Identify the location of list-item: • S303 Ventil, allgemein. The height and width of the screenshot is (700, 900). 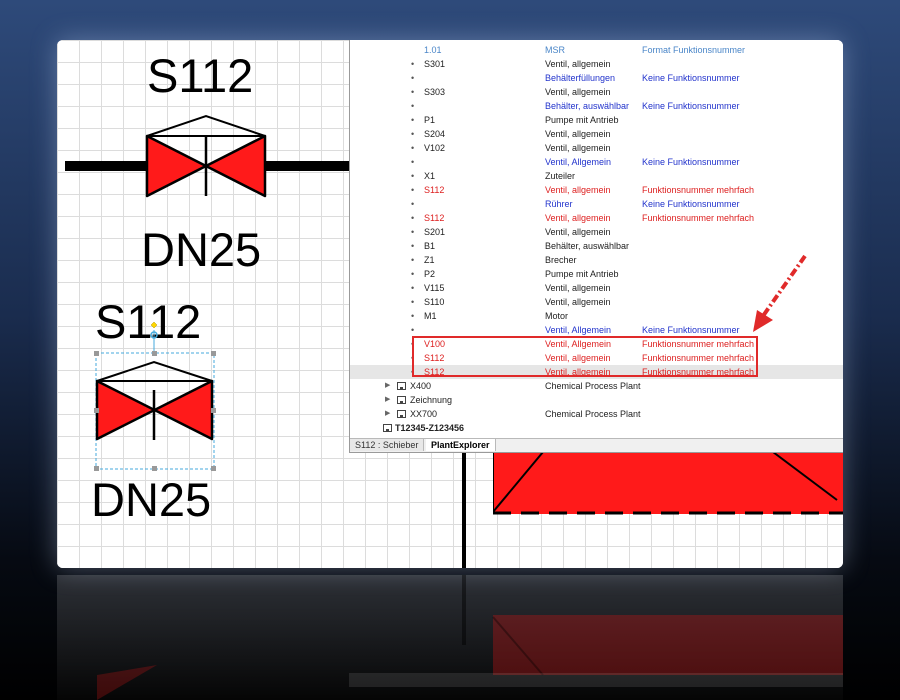
(596, 92).